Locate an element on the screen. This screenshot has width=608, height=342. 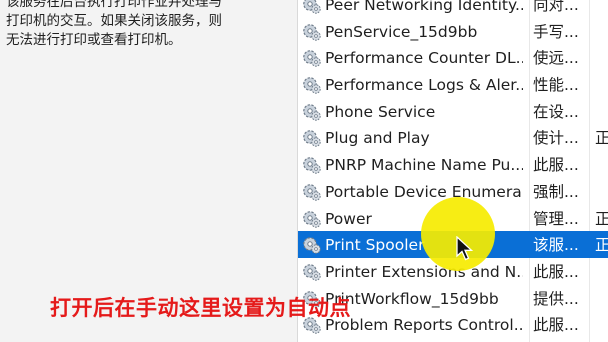
service-row: Power 管理... 正 is located at coordinates (453, 218).